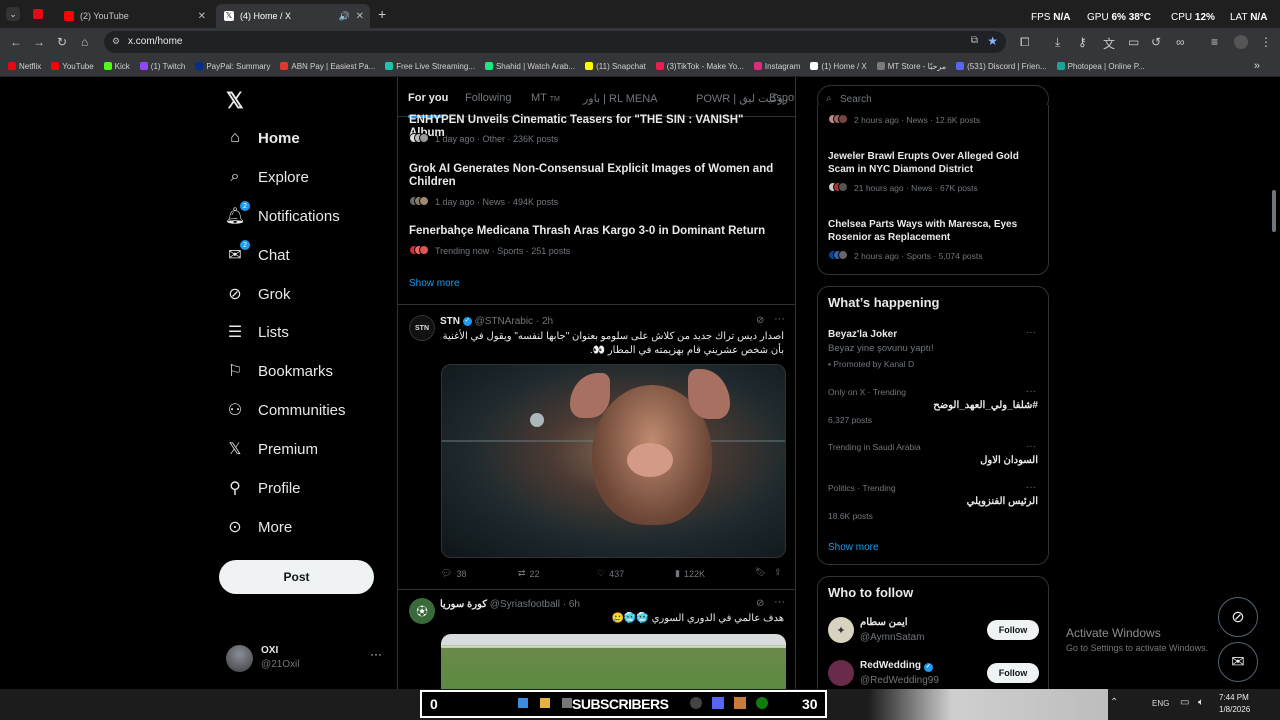  What do you see at coordinates (344, 16) in the screenshot?
I see `speaker-icon: 🔊` at bounding box center [344, 16].